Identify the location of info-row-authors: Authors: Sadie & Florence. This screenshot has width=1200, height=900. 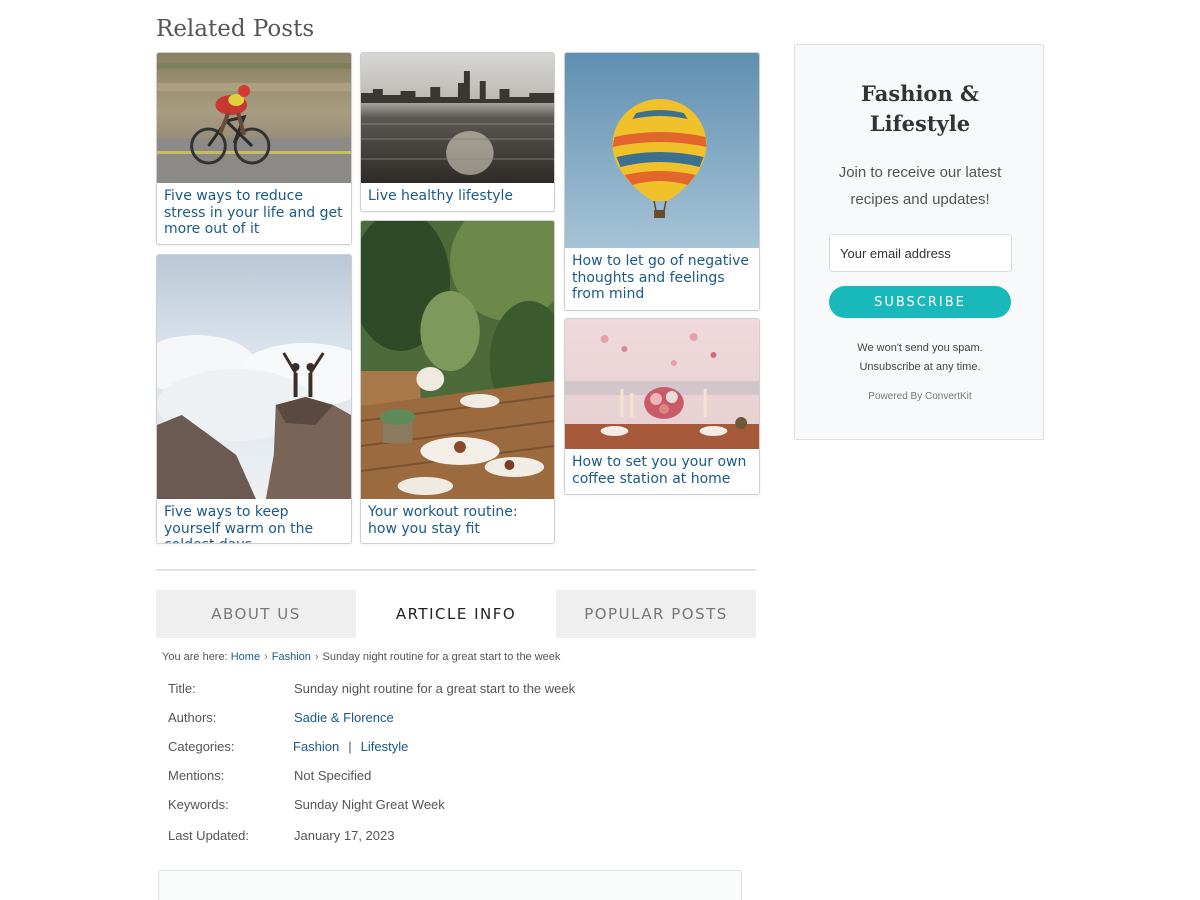
(281, 717).